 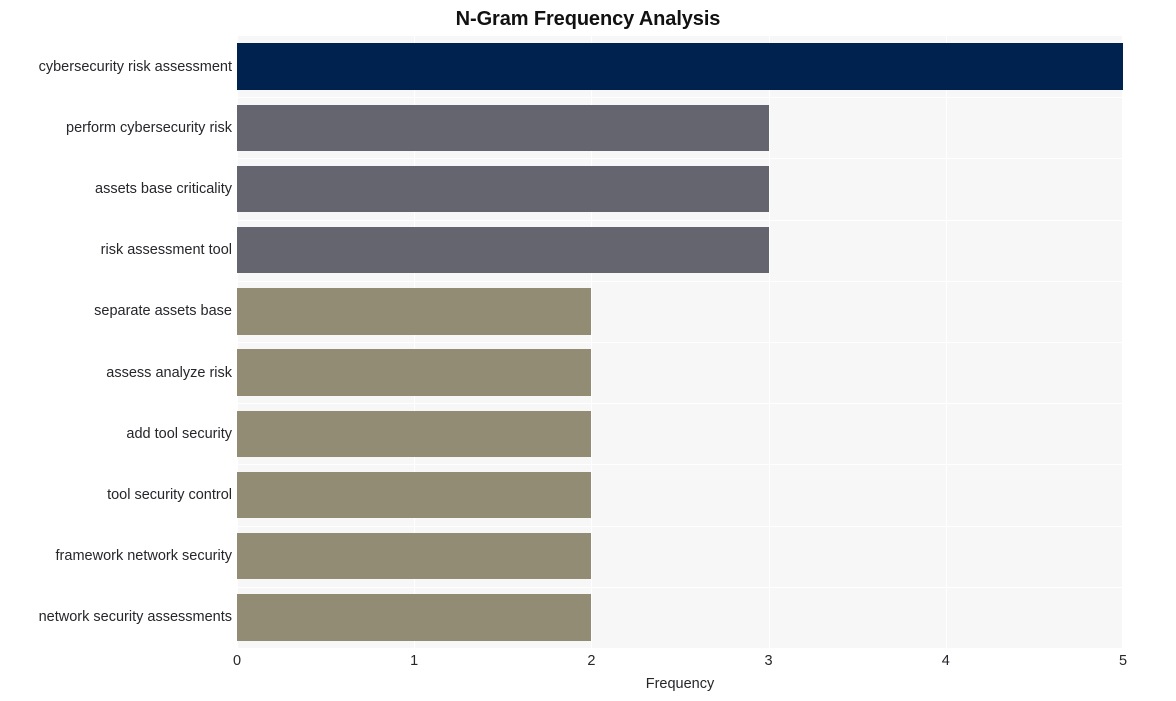 I want to click on x-axis-tick-label: 5, so click(x=1123, y=661).